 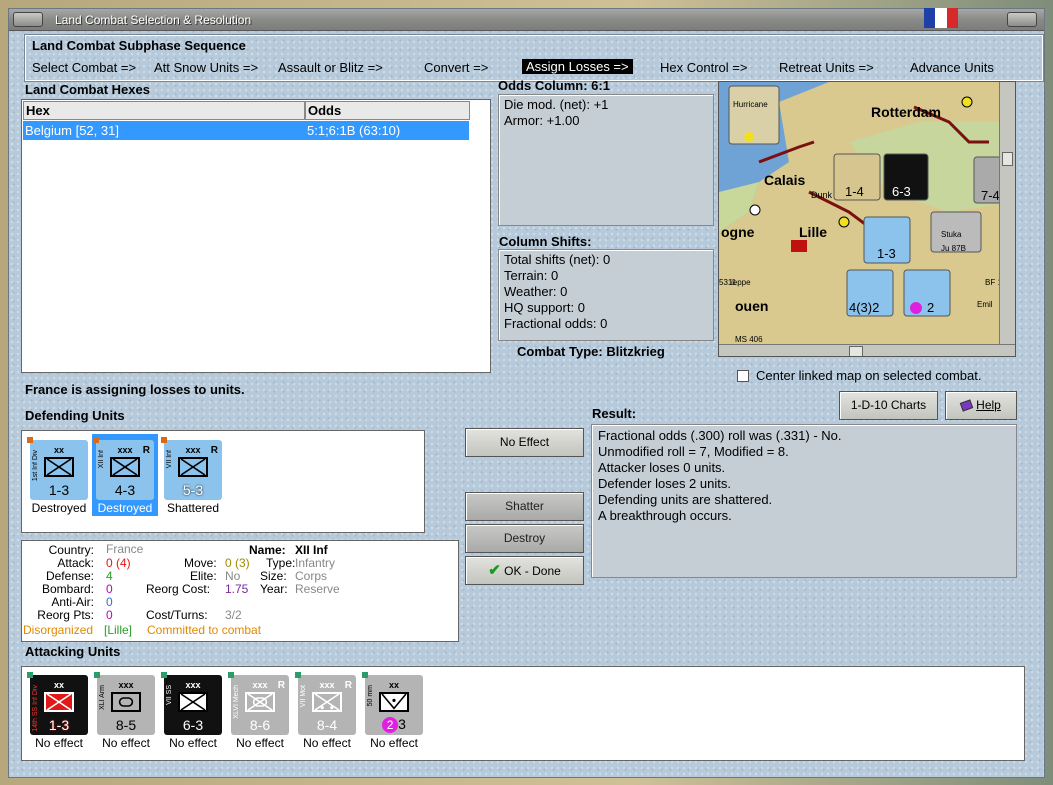 I want to click on map-vertical-scrollbar, so click(x=1007, y=213).